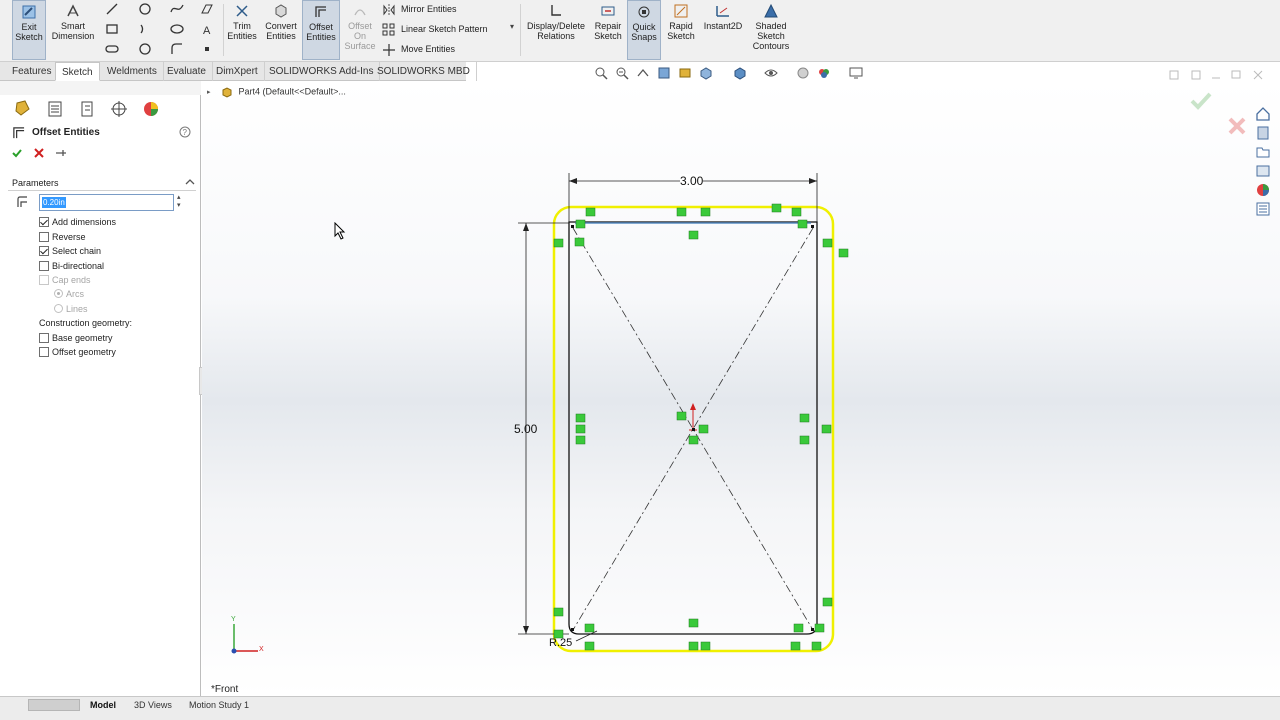 The image size is (1280, 720). Describe the element at coordinates (803, 73) in the screenshot. I see `edit-appearance-icon` at that location.